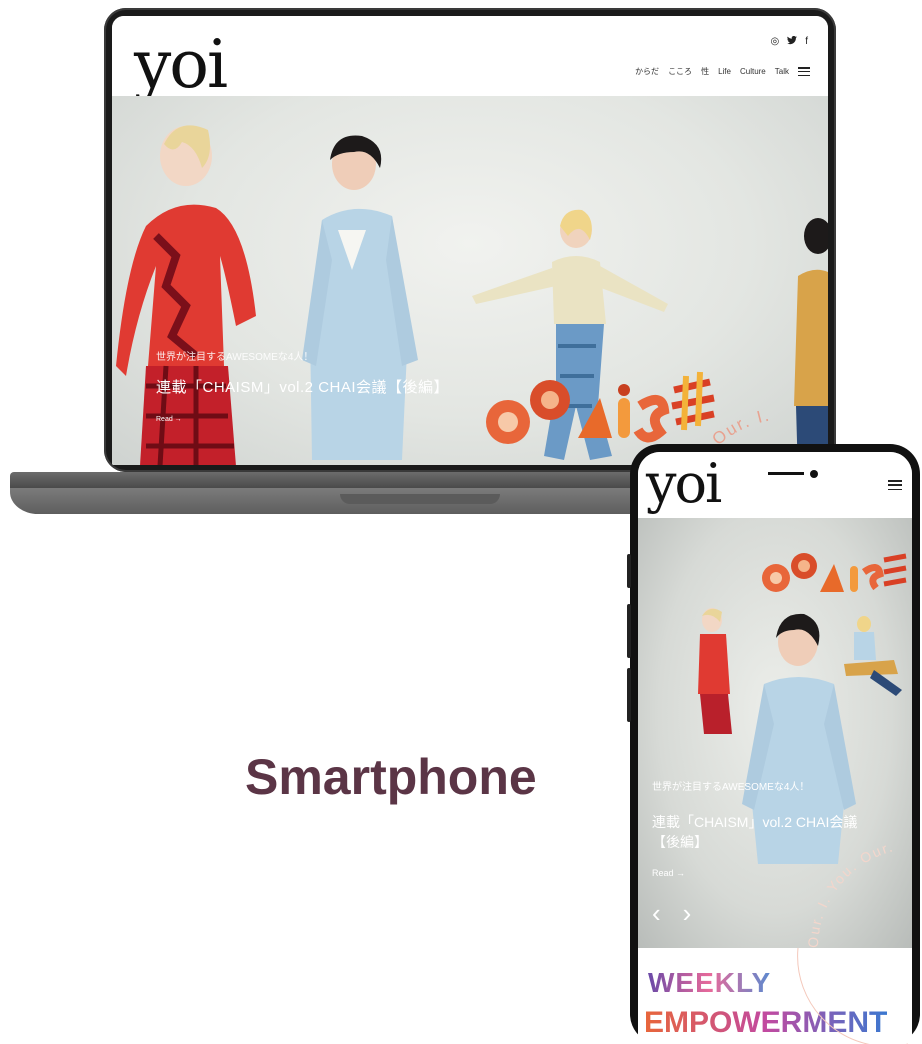  I want to click on facebook-icon: f, so click(806, 42).